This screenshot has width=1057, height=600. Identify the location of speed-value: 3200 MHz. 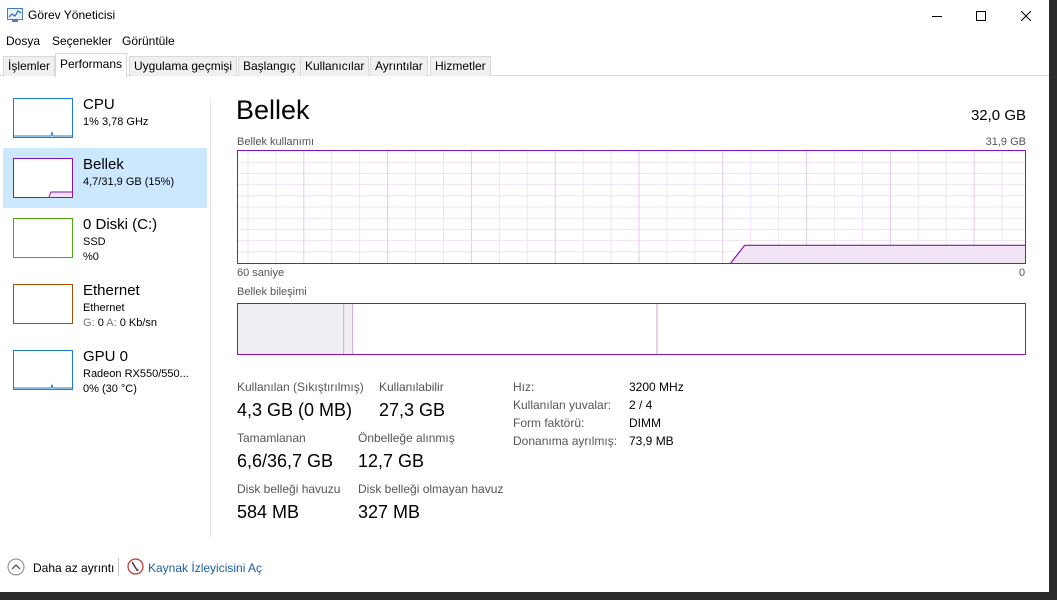
(656, 387).